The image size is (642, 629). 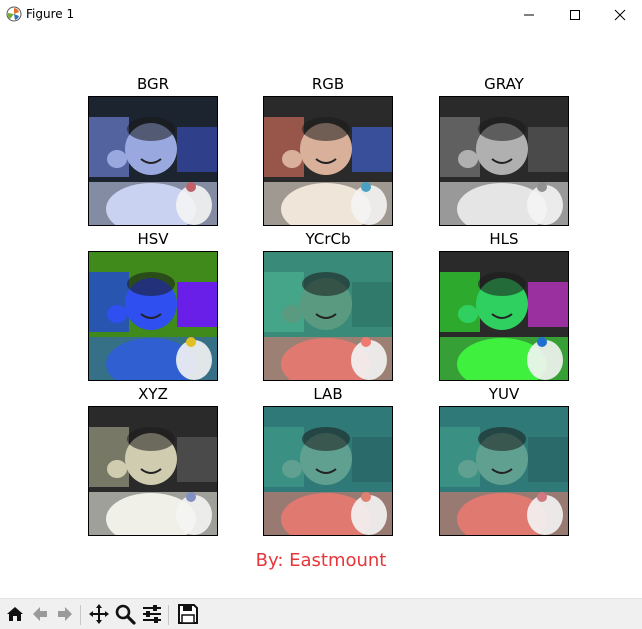 I want to click on subplot-title: XYZ, so click(x=153, y=394).